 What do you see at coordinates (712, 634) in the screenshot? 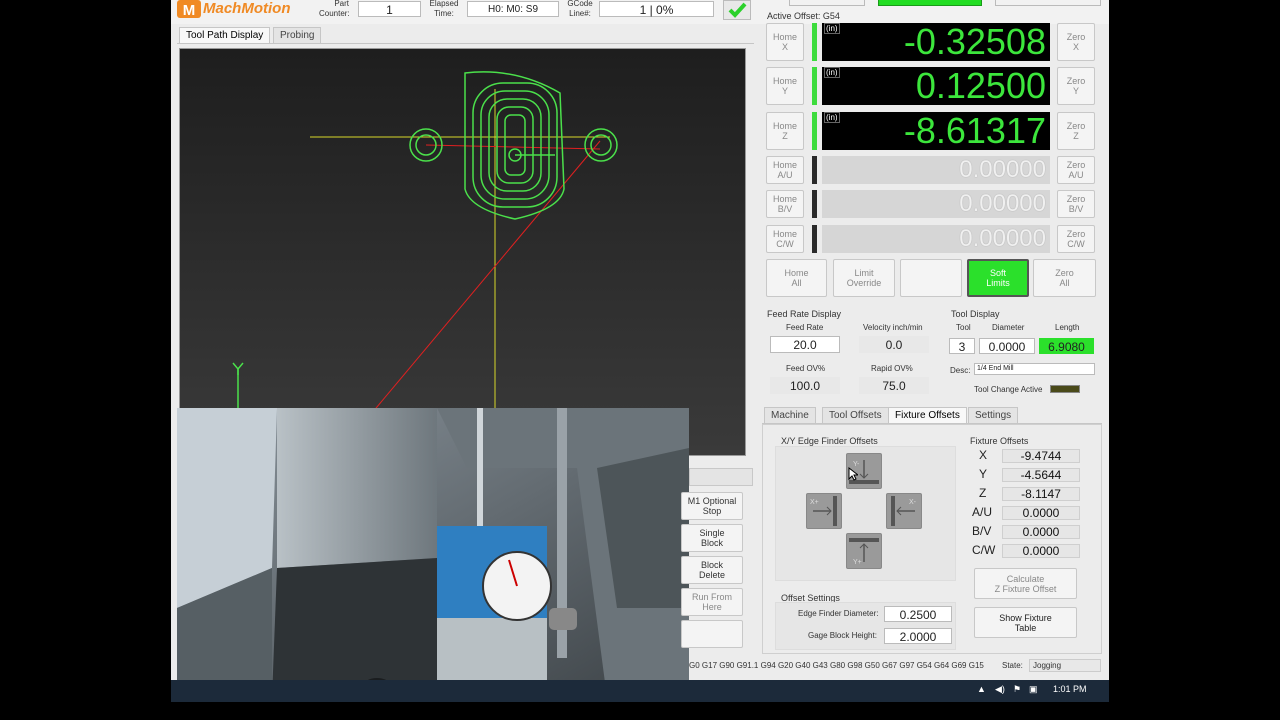
I see `side-blank-button` at bounding box center [712, 634].